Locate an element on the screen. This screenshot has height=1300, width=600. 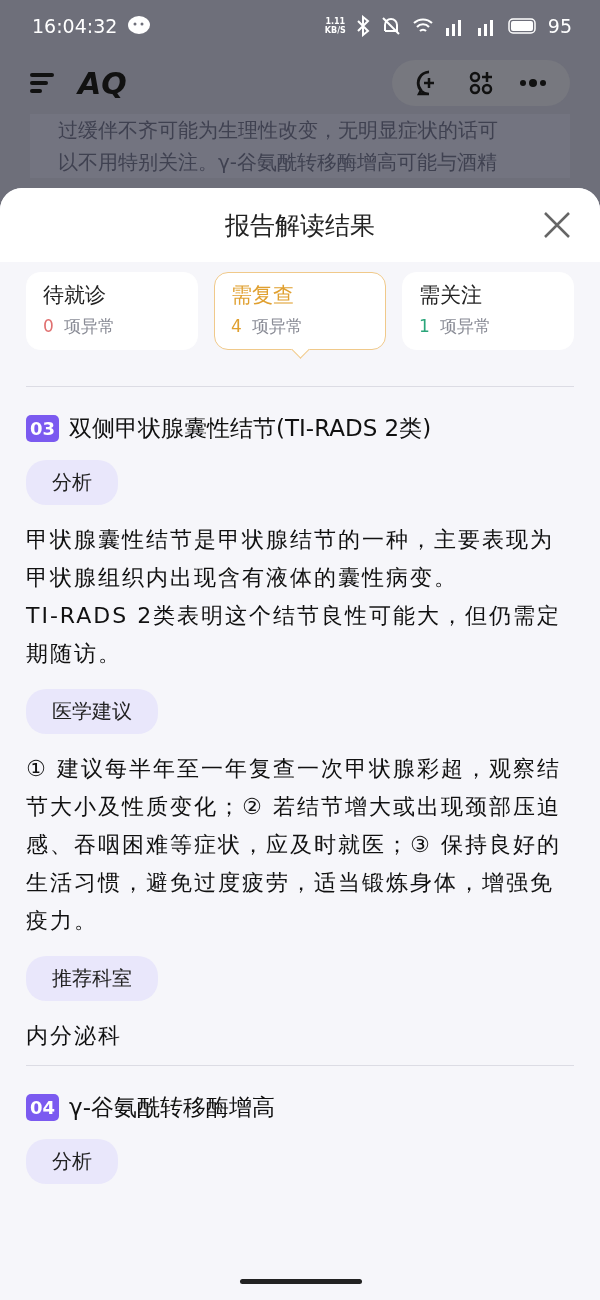
category-tab: 待就诊 0 项异常 is located at coordinates (112, 311).